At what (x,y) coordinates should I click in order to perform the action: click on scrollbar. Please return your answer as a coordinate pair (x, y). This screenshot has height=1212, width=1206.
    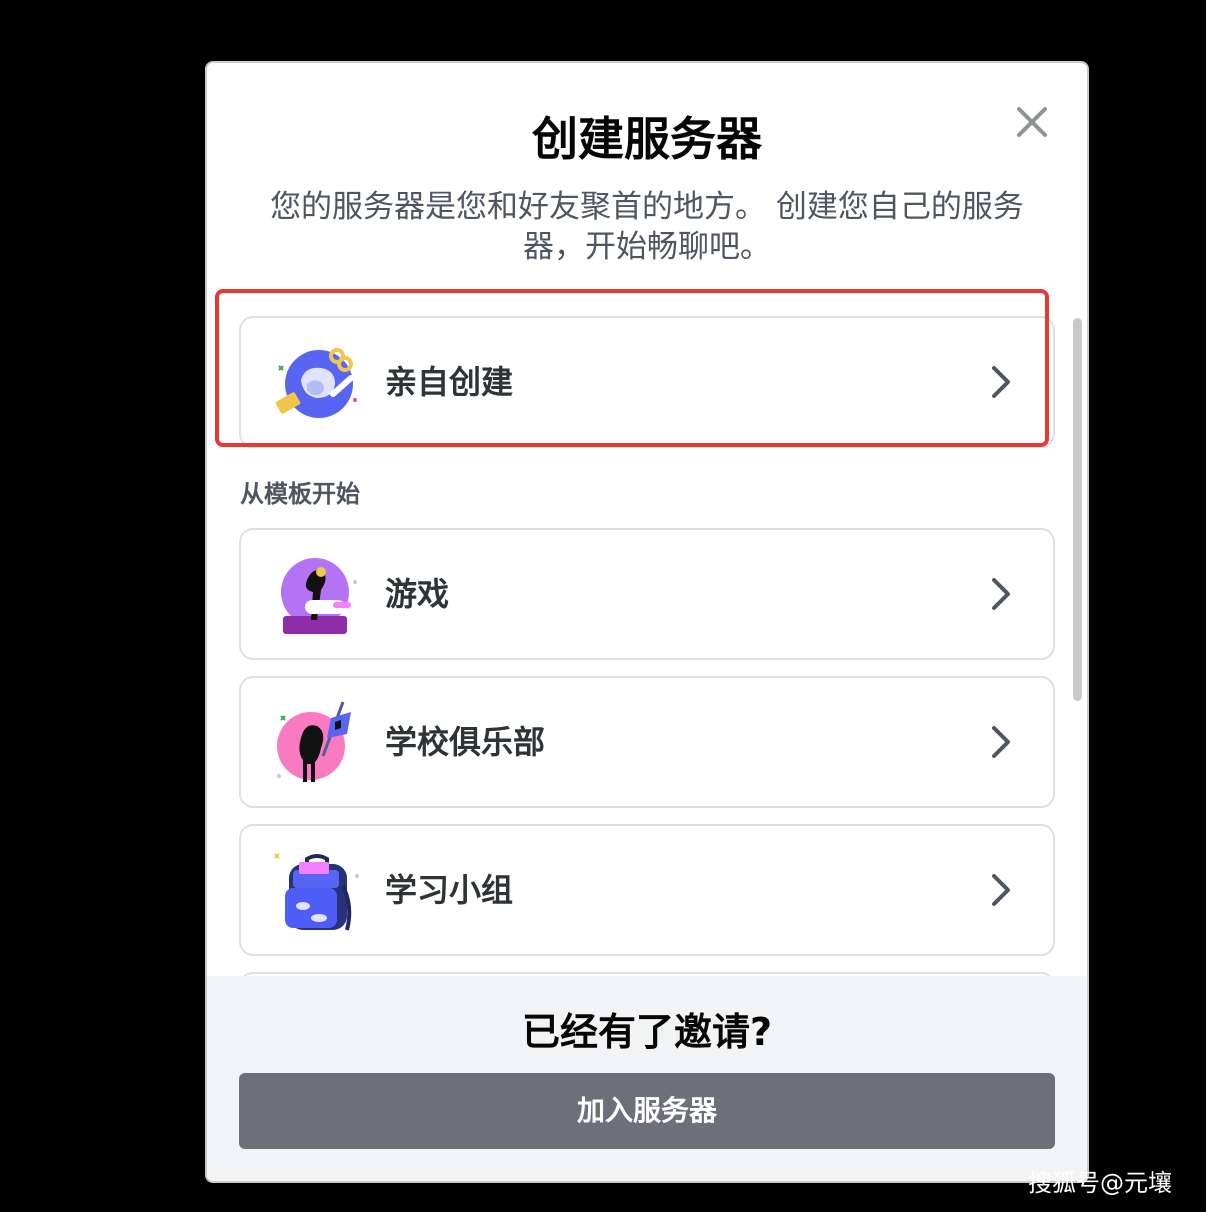
    Looking at the image, I should click on (1077, 509).